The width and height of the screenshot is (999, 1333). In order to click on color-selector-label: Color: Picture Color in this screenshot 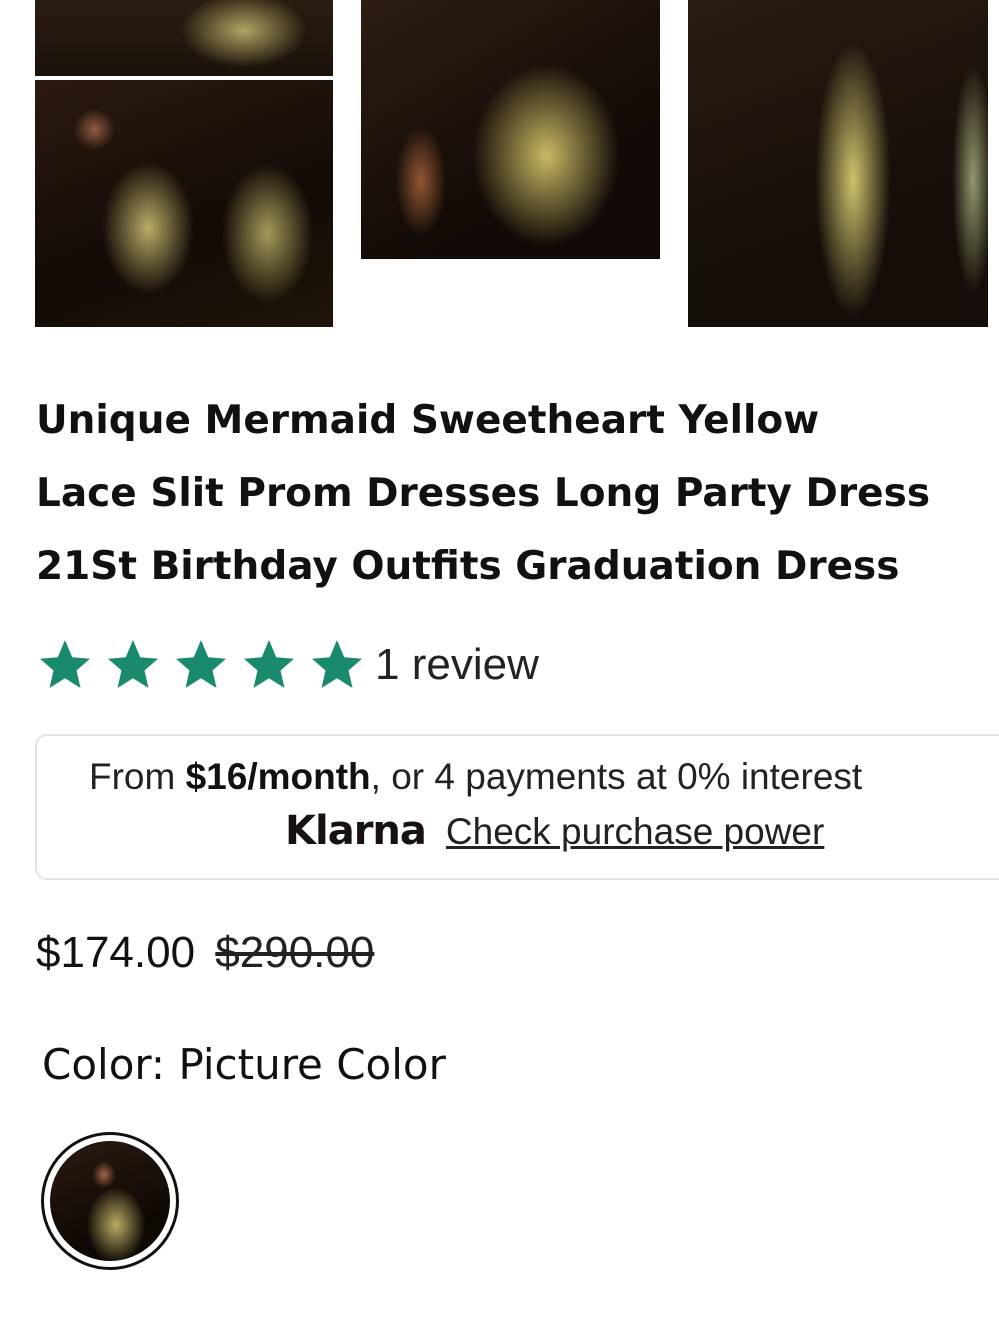, I will do `click(244, 1064)`.